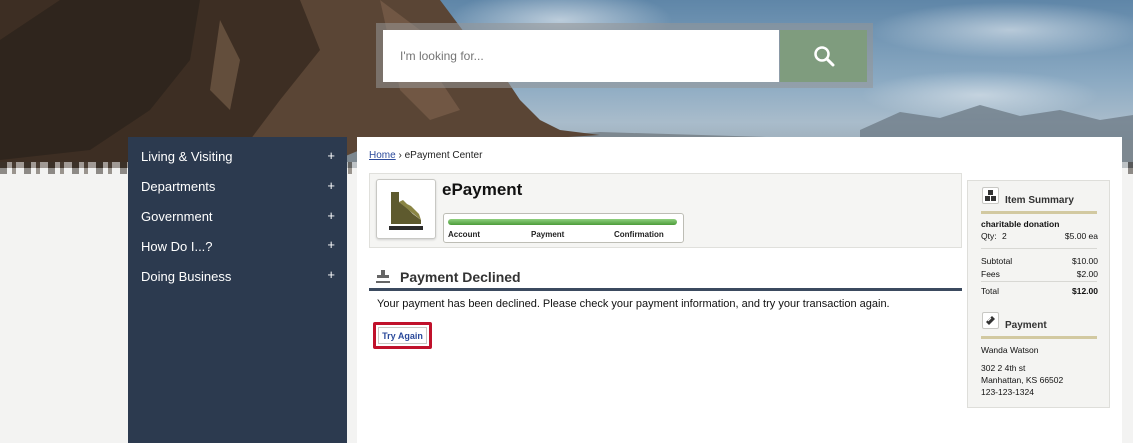 This screenshot has height=443, width=1133. I want to click on epayment-title: ePayment, so click(482, 189).